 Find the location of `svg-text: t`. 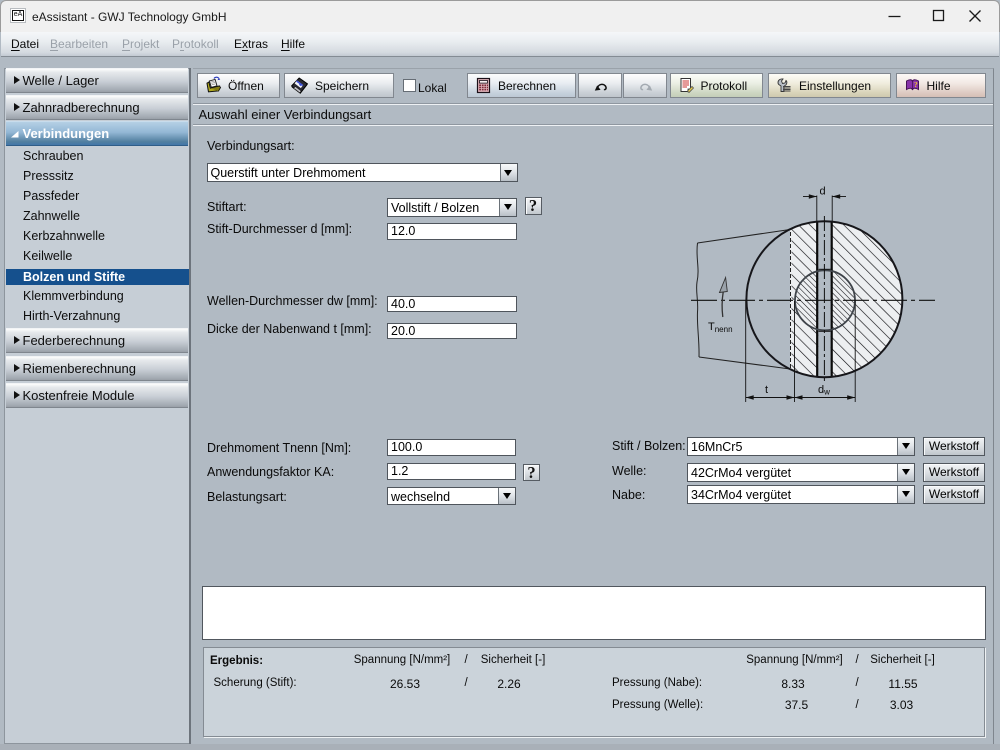

svg-text: t is located at coordinates (766, 390).